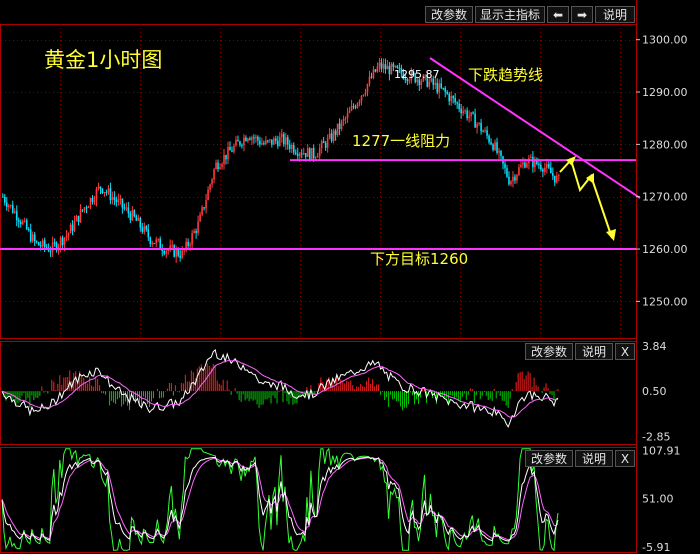  I want to click on kdj-close-icon: X, so click(625, 458).